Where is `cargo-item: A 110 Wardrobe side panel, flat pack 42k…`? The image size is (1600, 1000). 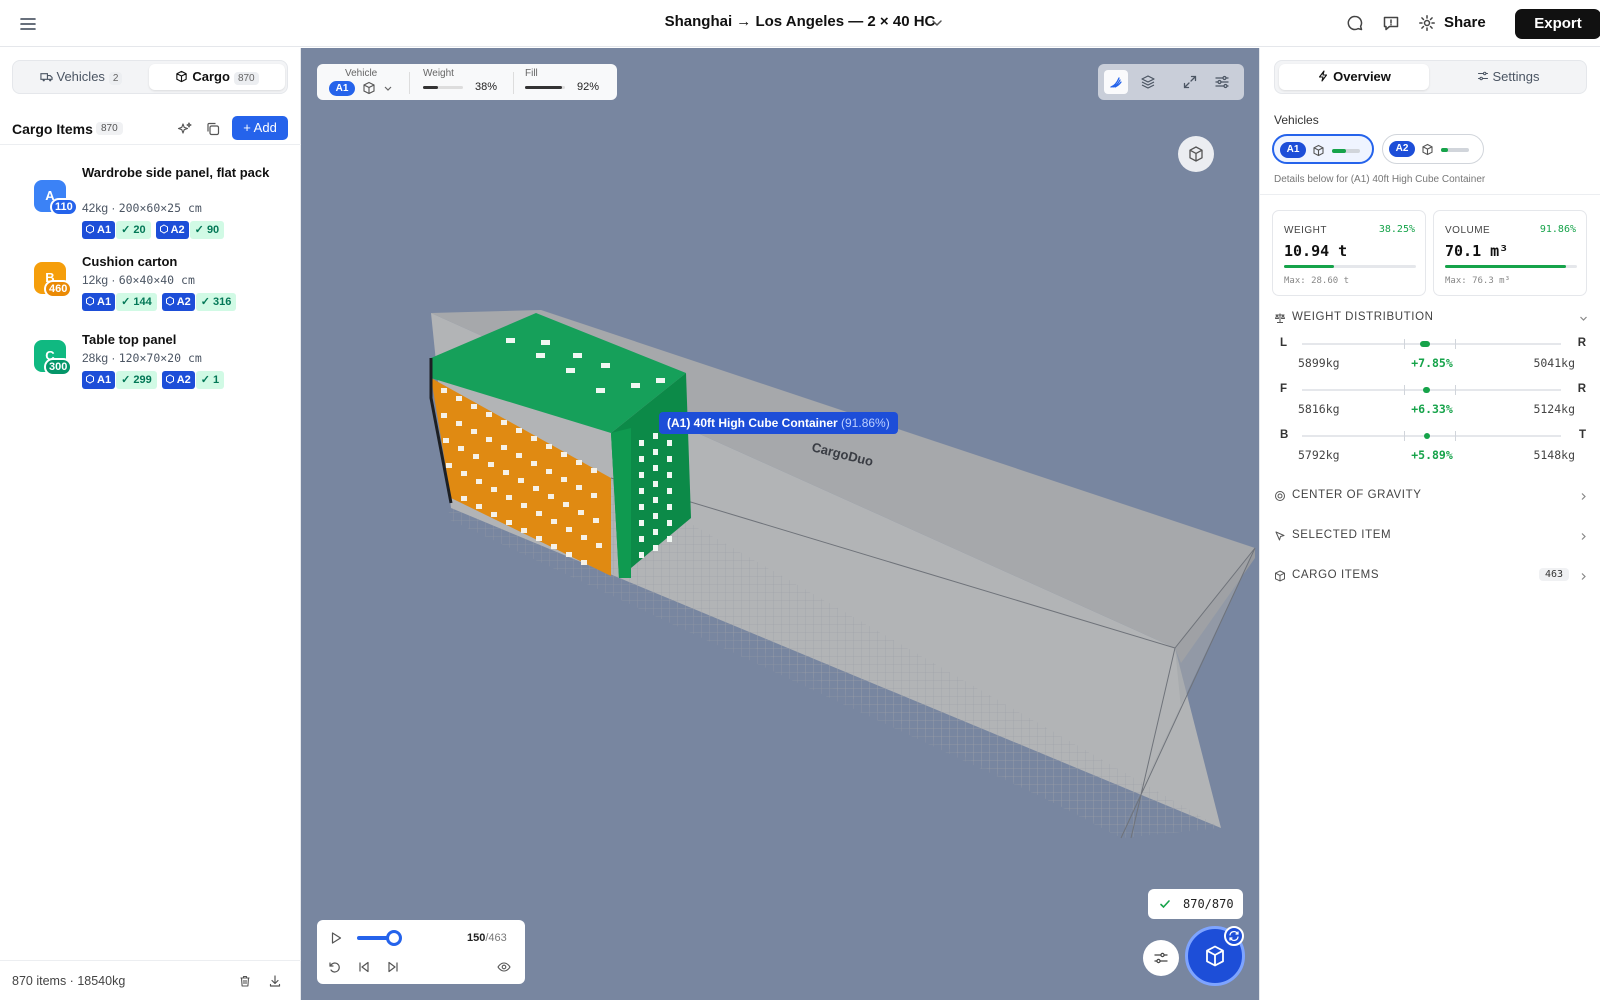
cargo-item: A 110 Wardrobe side panel, flat pack 42k… is located at coordinates (150, 197).